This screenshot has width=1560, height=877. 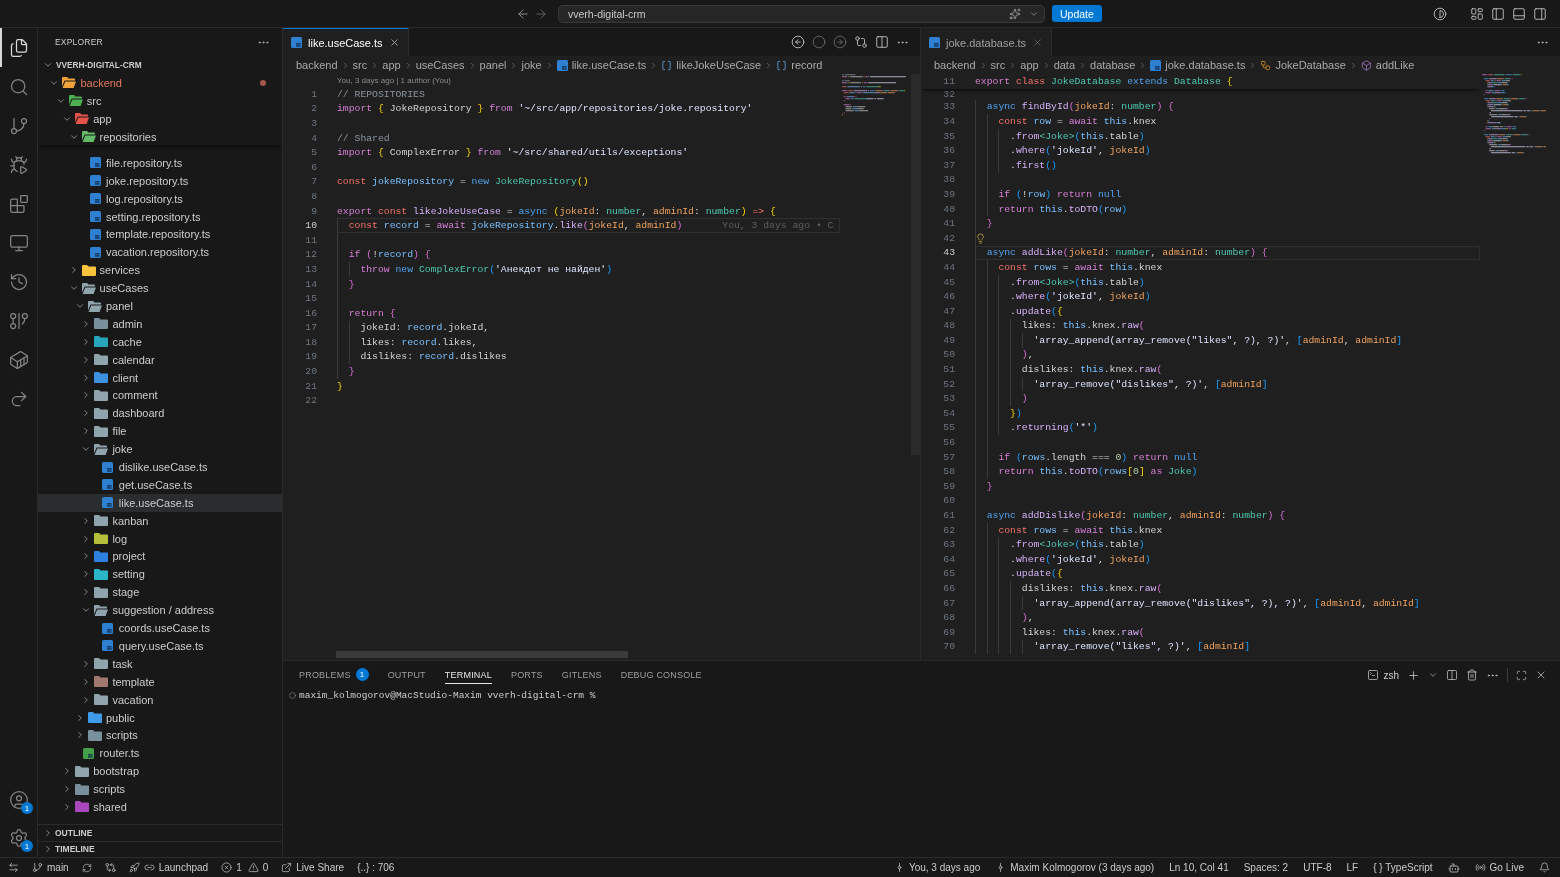 What do you see at coordinates (1440, 13) in the screenshot?
I see `contrast-icon` at bounding box center [1440, 13].